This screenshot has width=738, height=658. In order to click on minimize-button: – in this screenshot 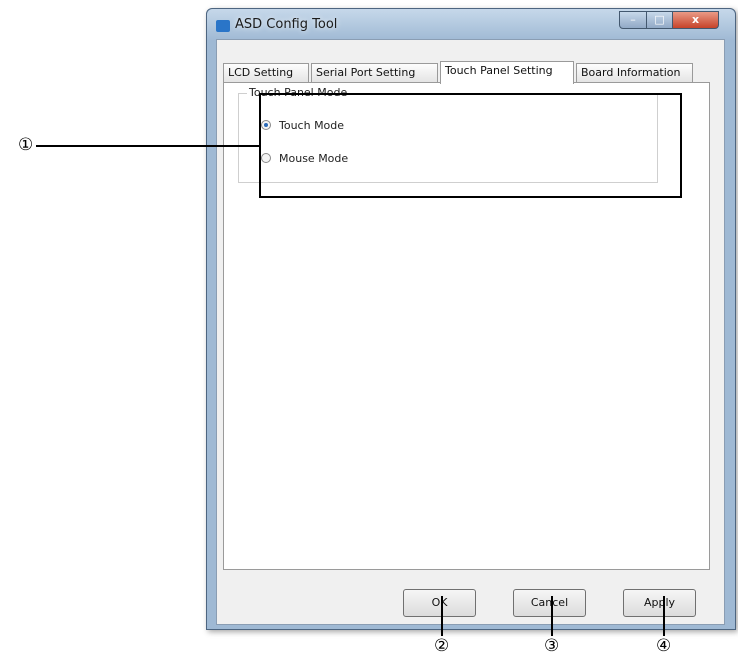, I will do `click(633, 20)`.